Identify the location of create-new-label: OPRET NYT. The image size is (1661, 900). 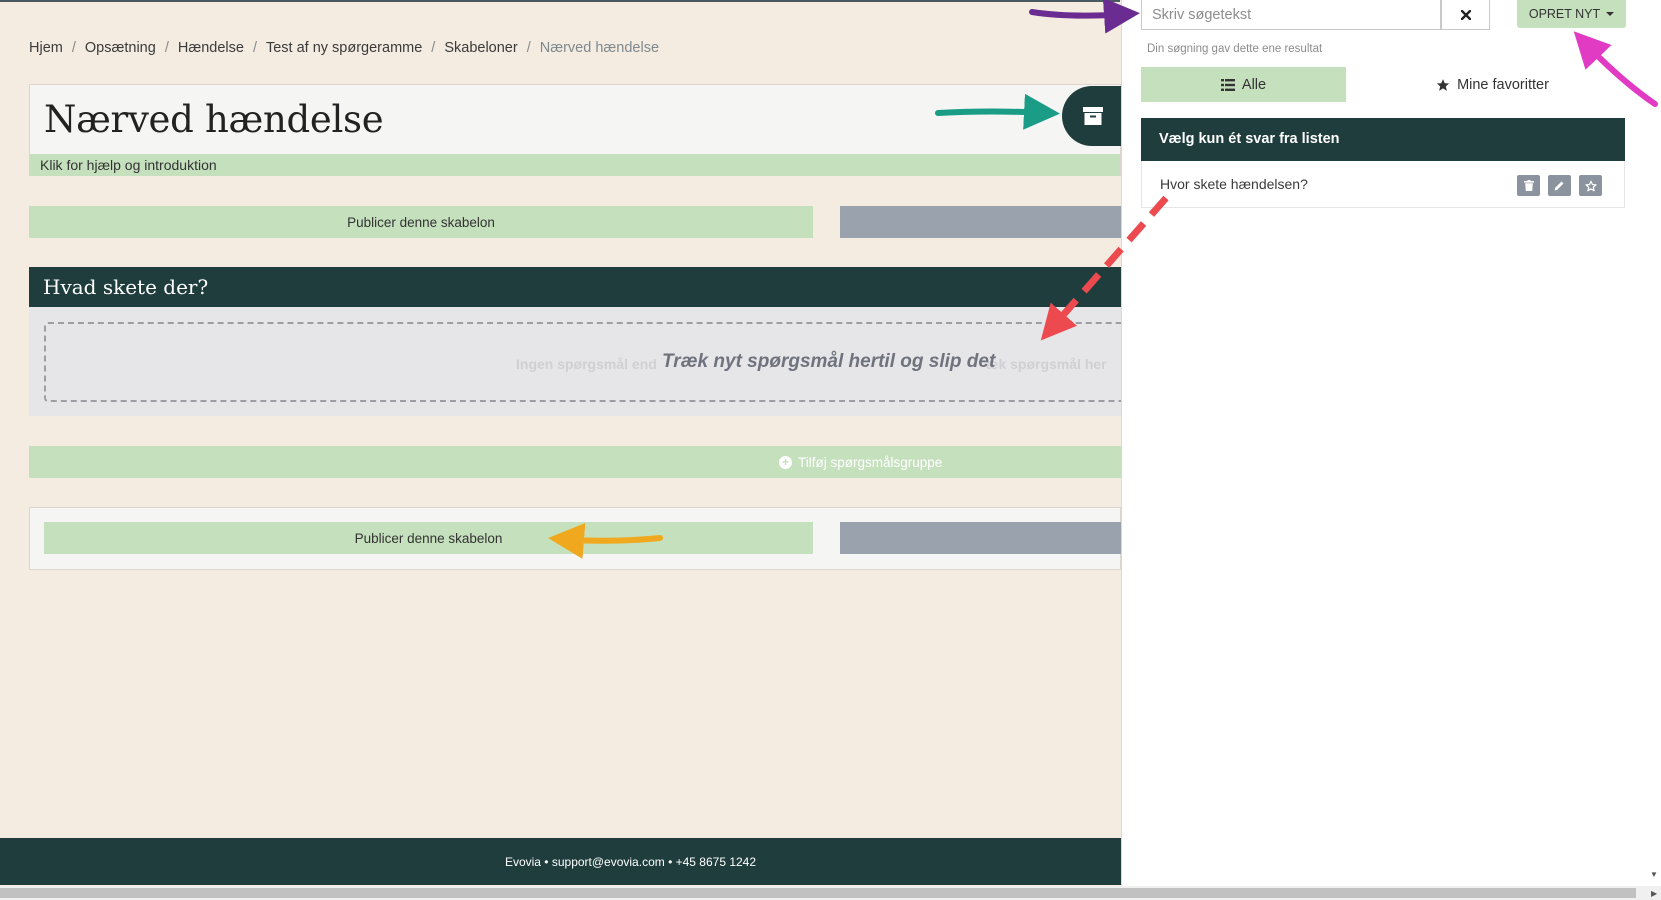
(1564, 14).